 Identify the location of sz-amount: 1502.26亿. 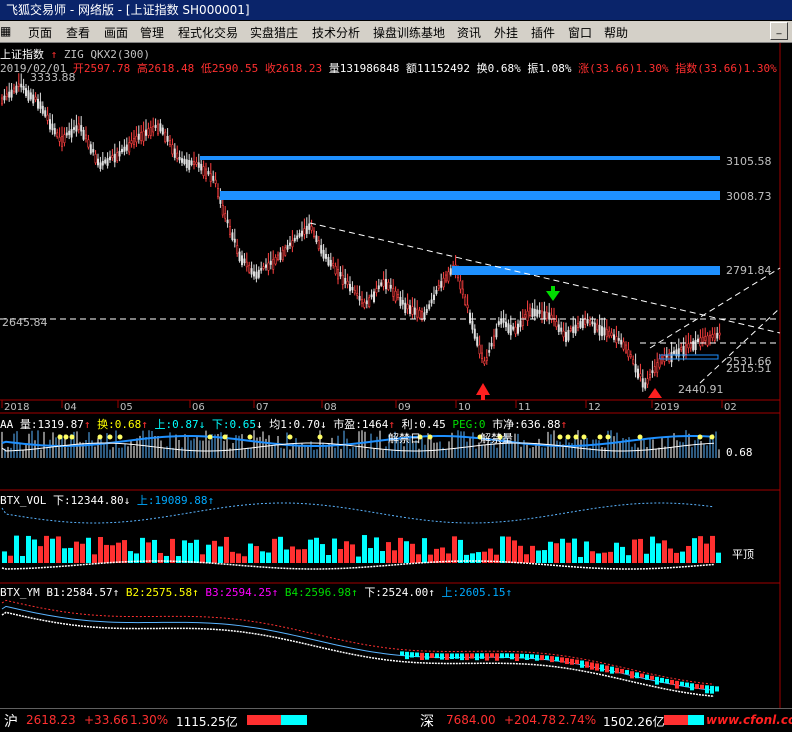
(634, 722).